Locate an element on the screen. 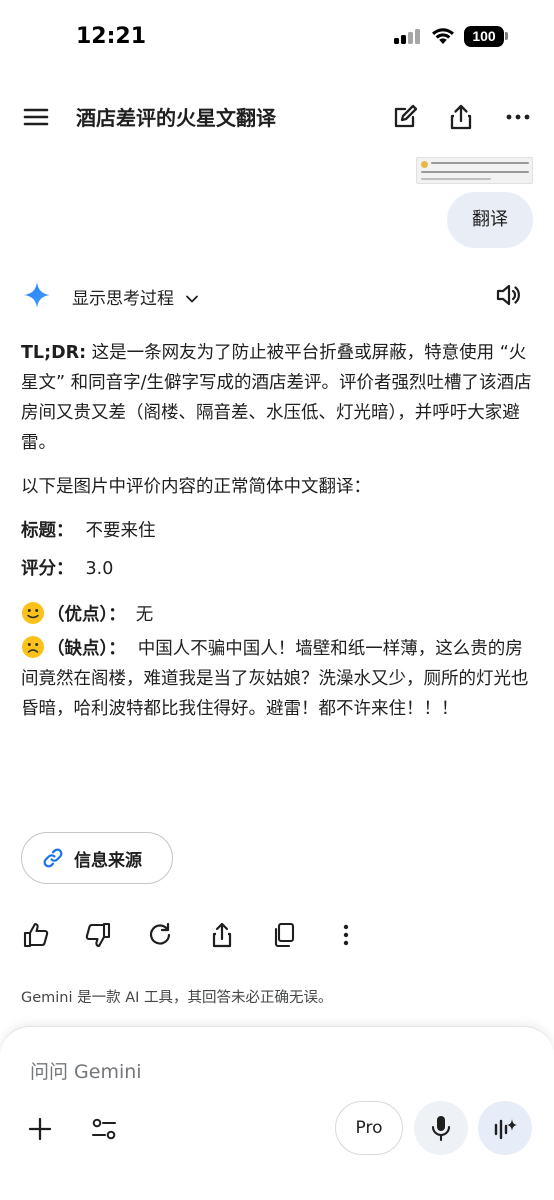 The width and height of the screenshot is (554, 1200). response-actions is located at coordinates (277, 936).